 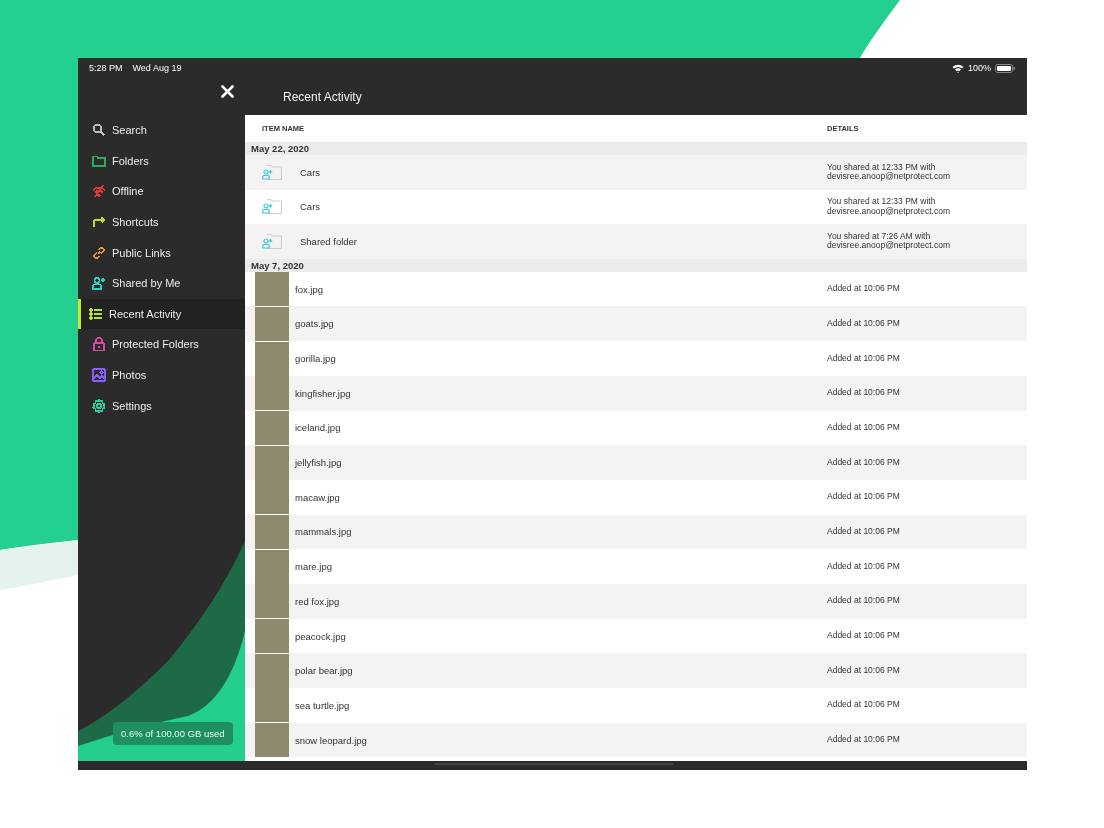 I want to click on file-name: snow leopard.jpg, so click(x=331, y=740).